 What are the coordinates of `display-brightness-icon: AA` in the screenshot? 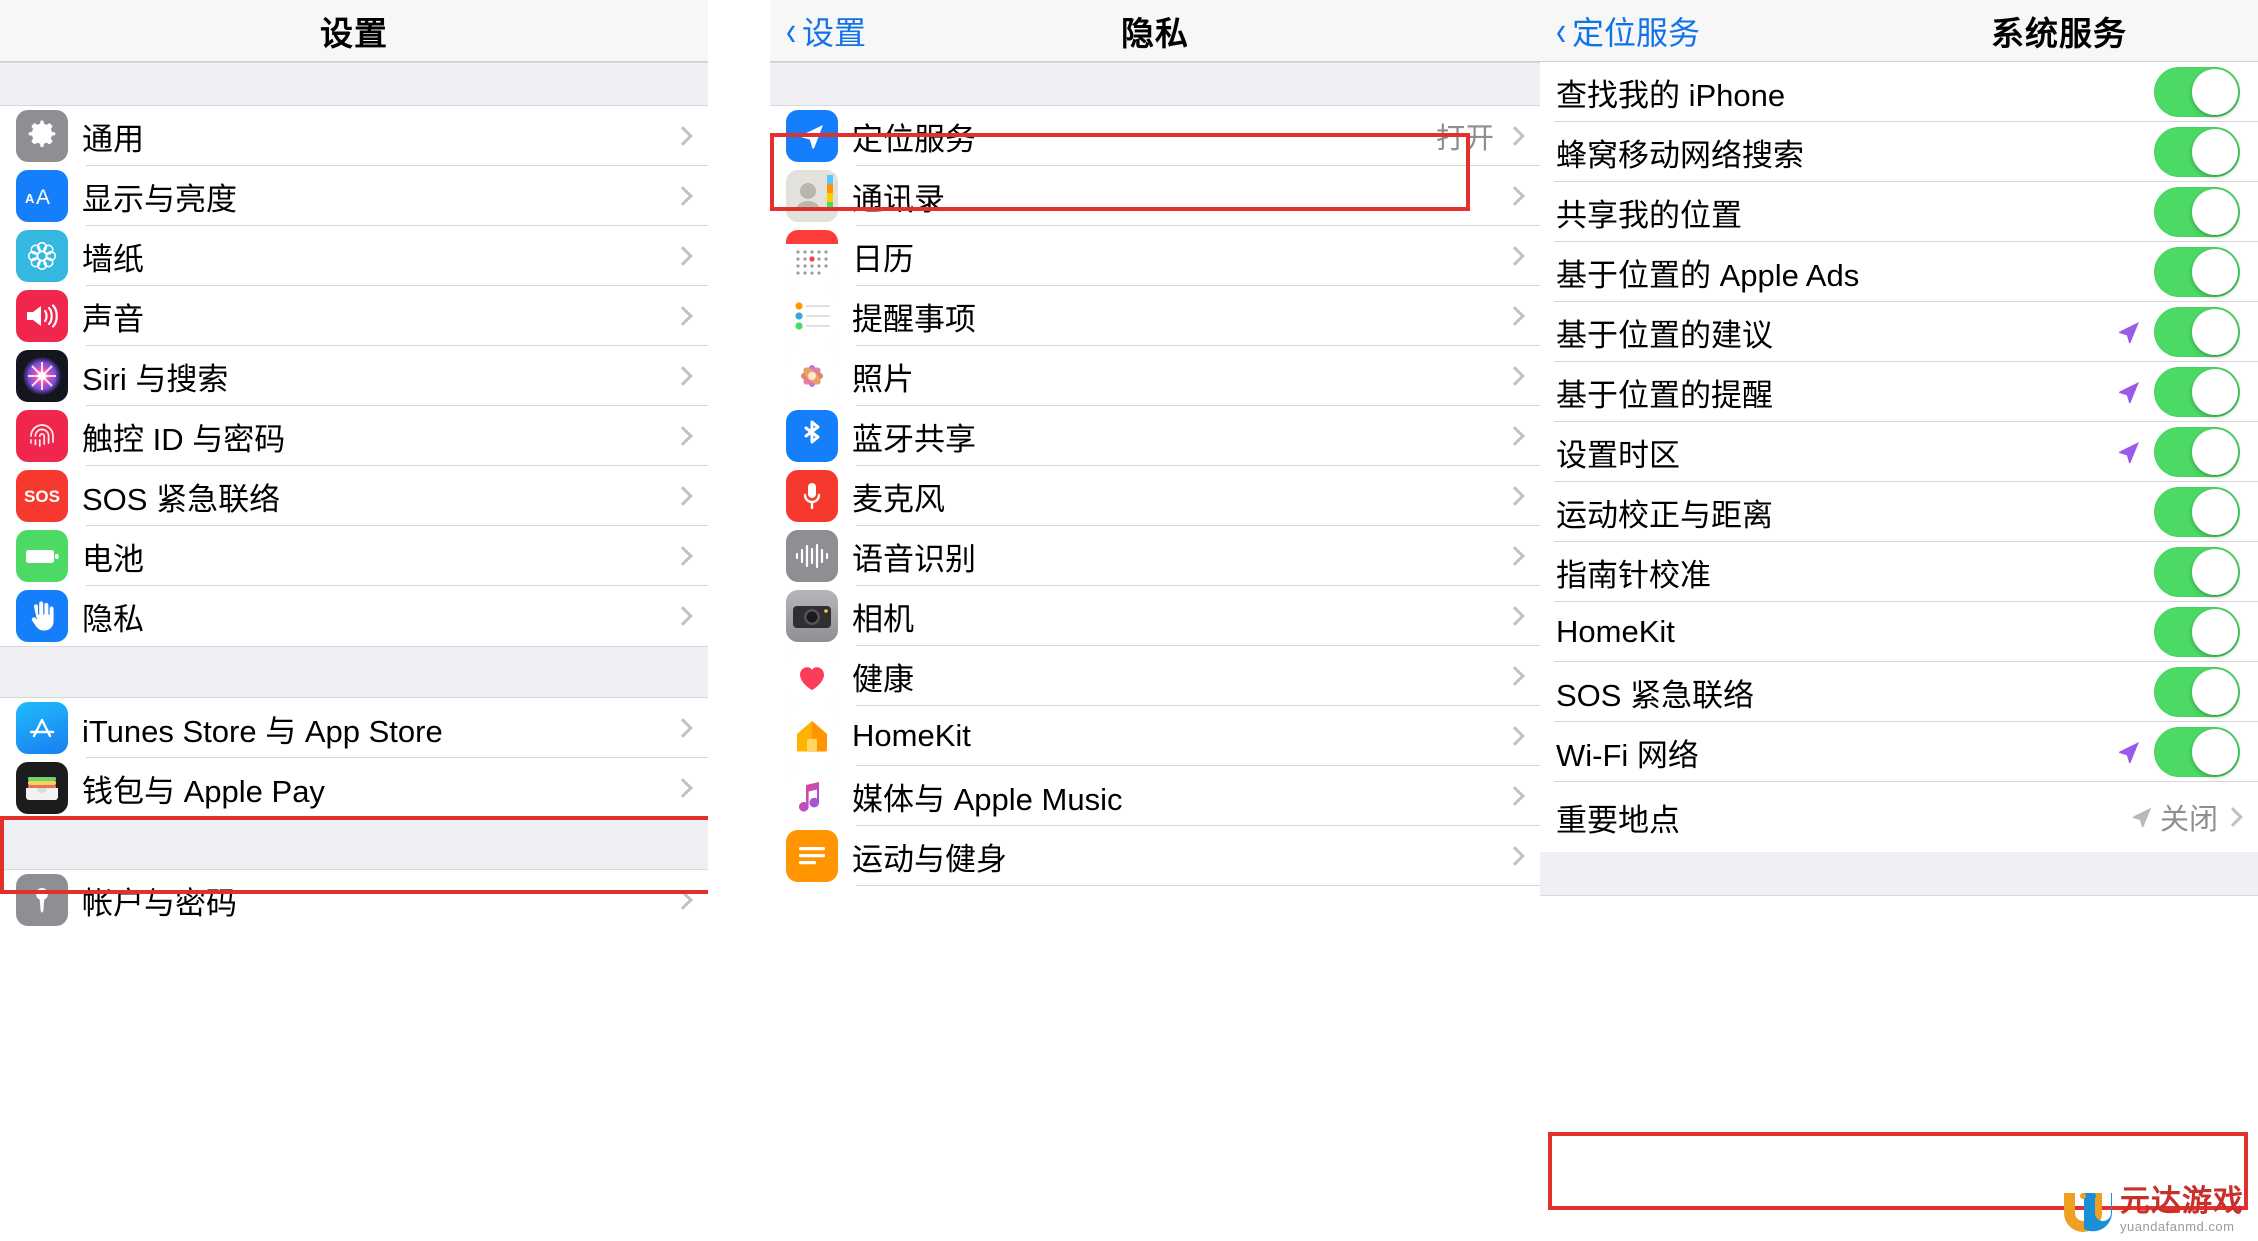 It's located at (42, 196).